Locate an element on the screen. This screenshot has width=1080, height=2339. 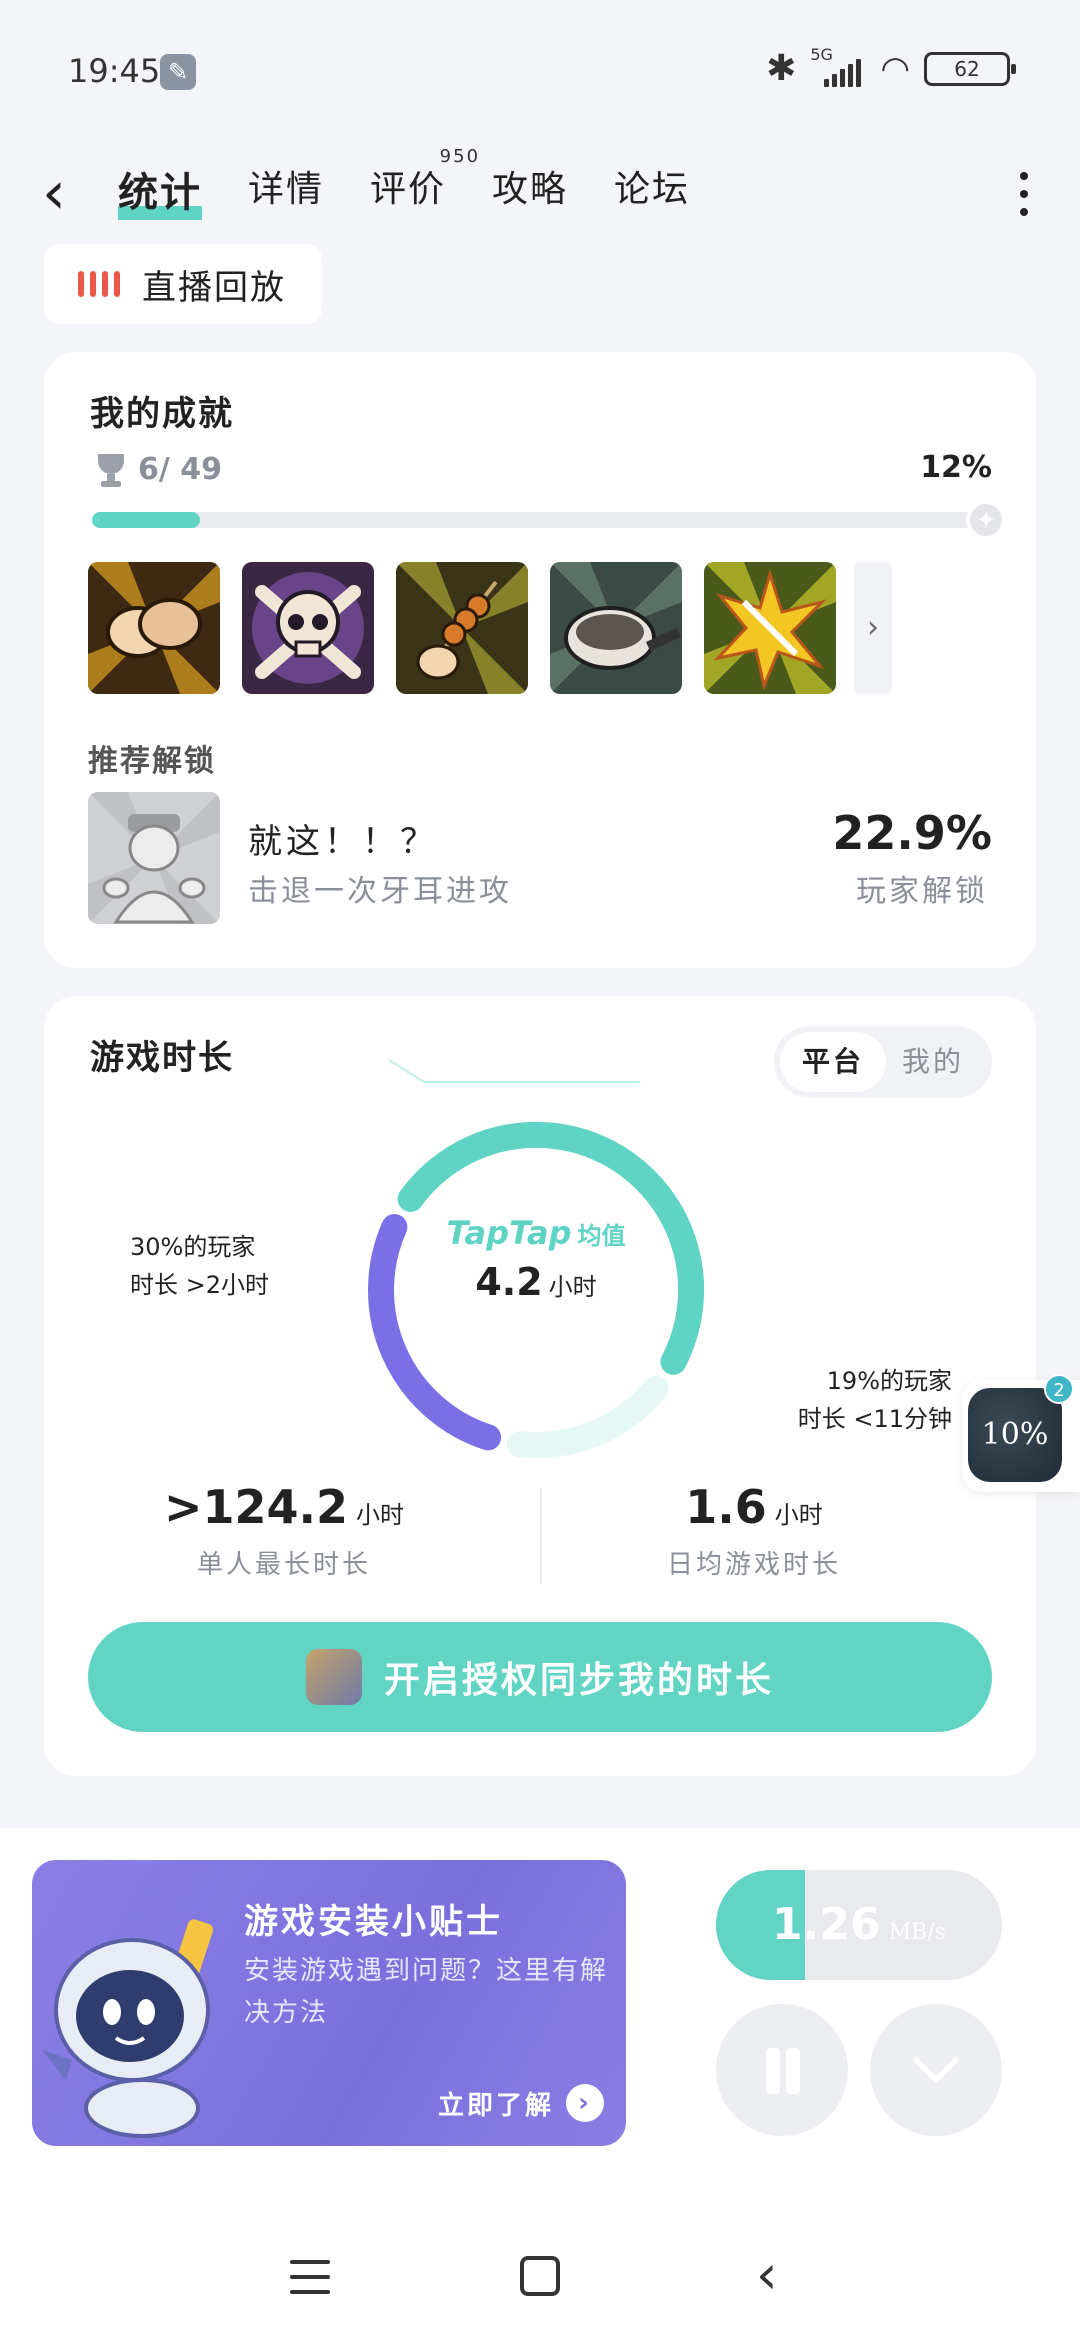
callout-left-line2: 时长 >2小时 is located at coordinates (200, 1285).